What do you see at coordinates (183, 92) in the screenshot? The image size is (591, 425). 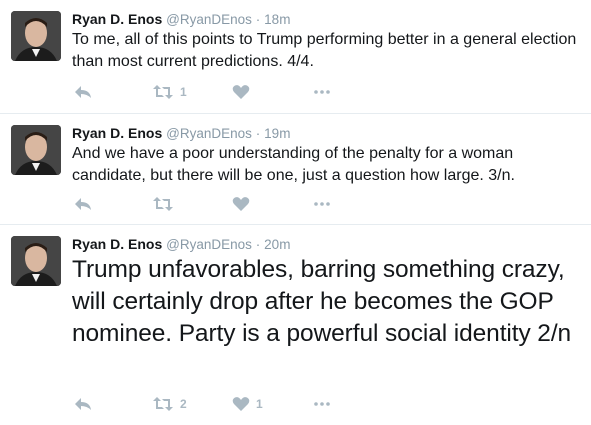 I see `retweet-count: 1` at bounding box center [183, 92].